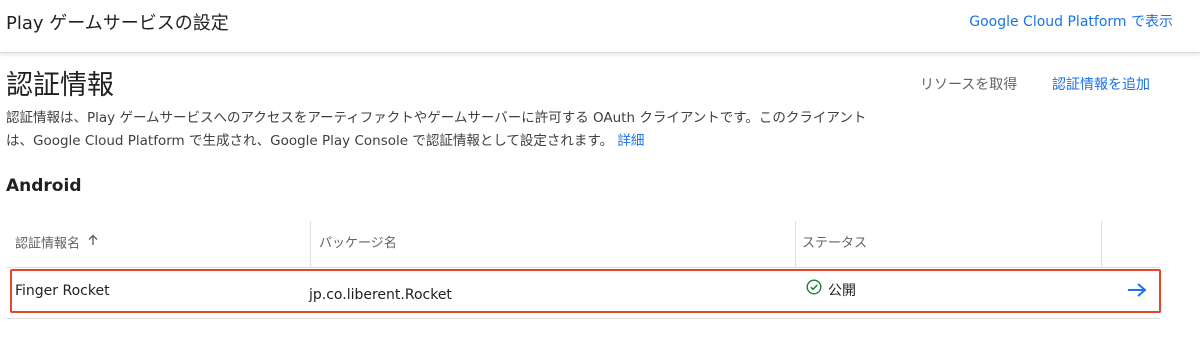  What do you see at coordinates (834, 244) in the screenshot?
I see `column-header-status: ステータス` at bounding box center [834, 244].